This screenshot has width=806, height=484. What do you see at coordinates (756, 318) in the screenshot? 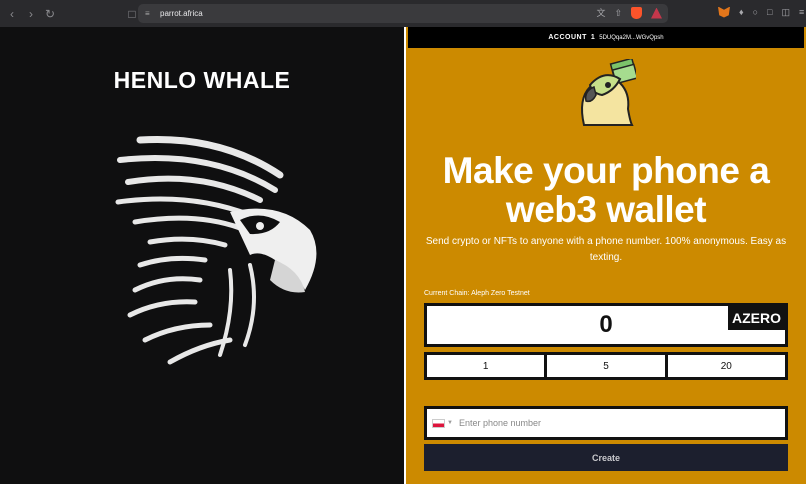
I see `token-badge: AZERO` at bounding box center [756, 318].